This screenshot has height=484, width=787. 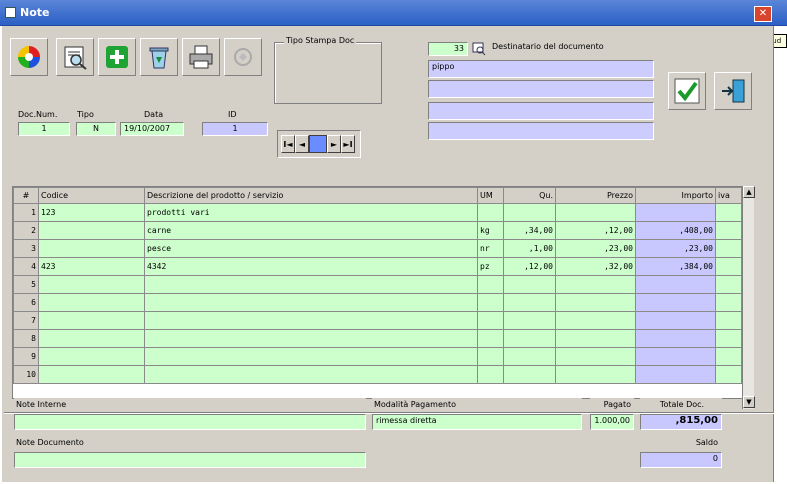 What do you see at coordinates (159, 57) in the screenshot?
I see `recycle-button` at bounding box center [159, 57].